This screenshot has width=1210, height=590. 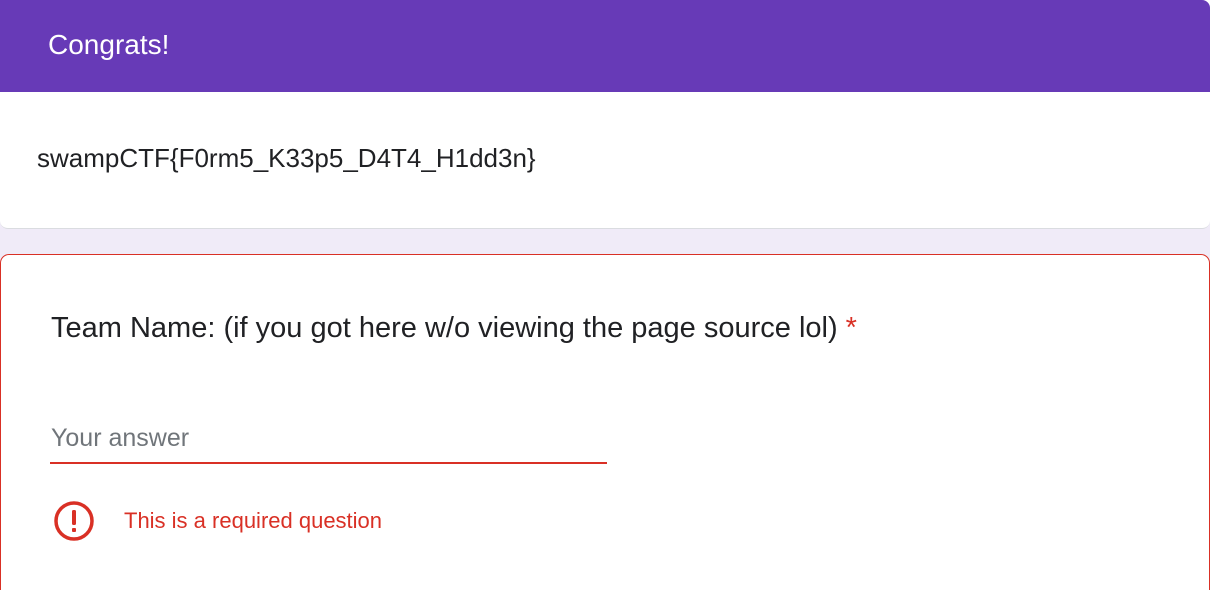 I want to click on error-icon, so click(x=74, y=521).